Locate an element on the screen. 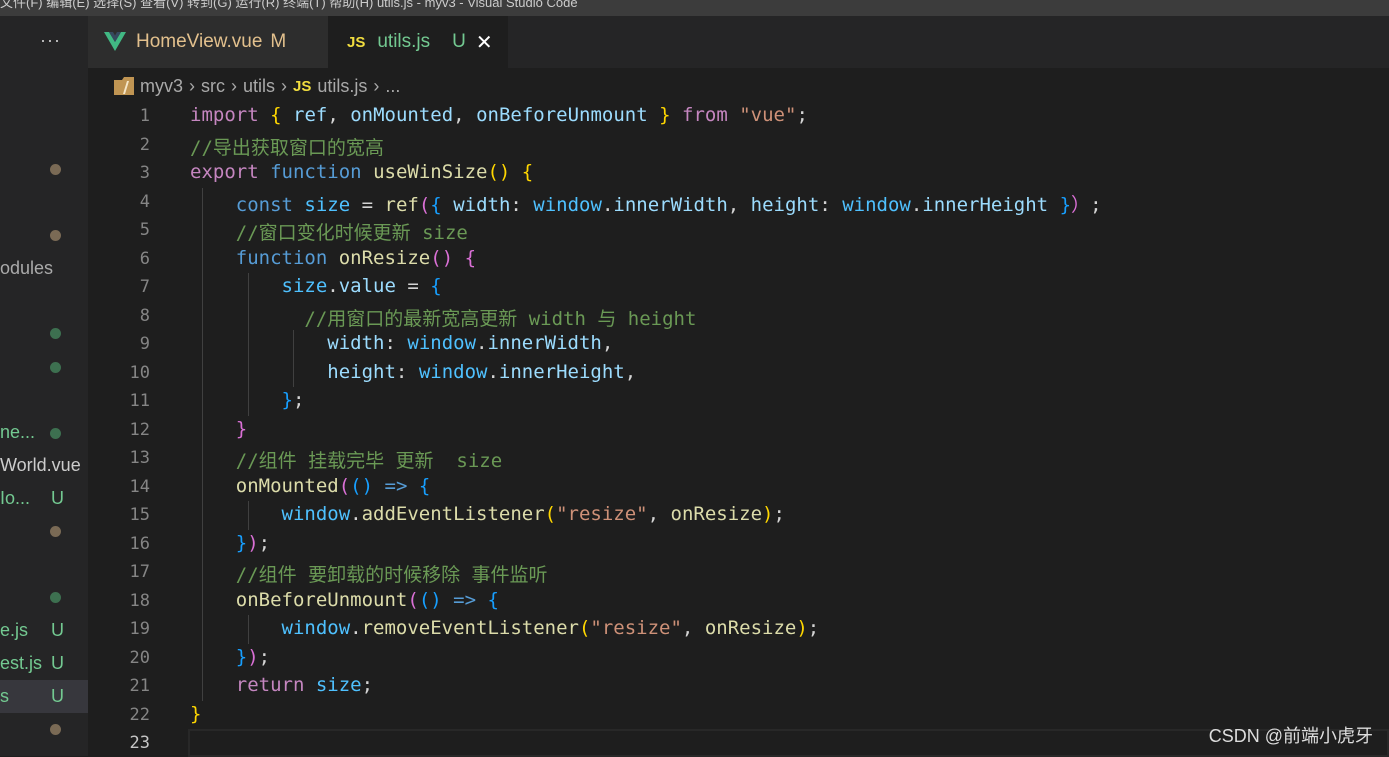 This screenshot has height=757, width=1389. status-dot-icon is located at coordinates (55, 367).